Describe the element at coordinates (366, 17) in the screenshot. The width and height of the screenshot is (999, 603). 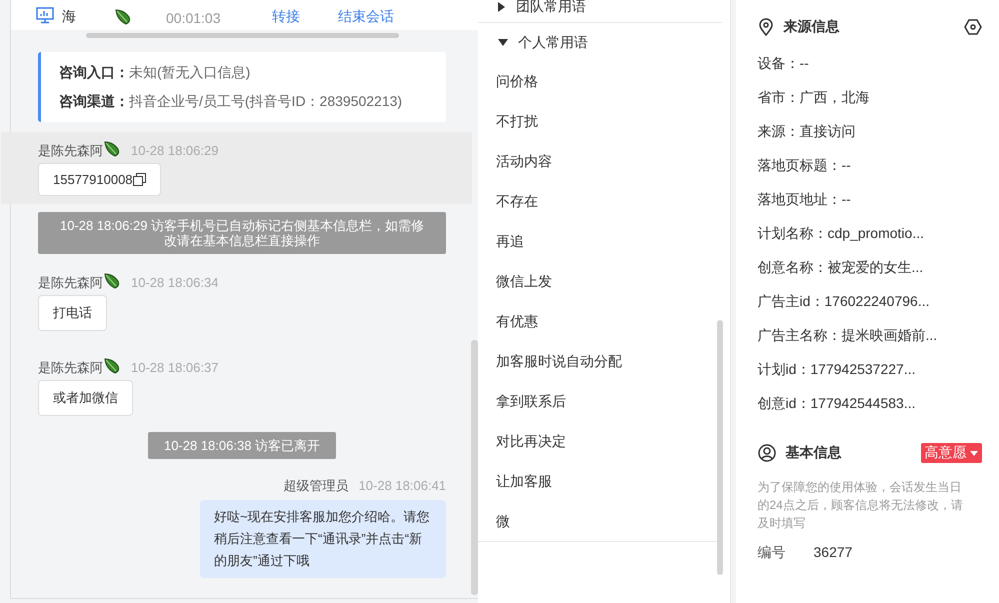
I see `action-link: 结束会话` at that location.